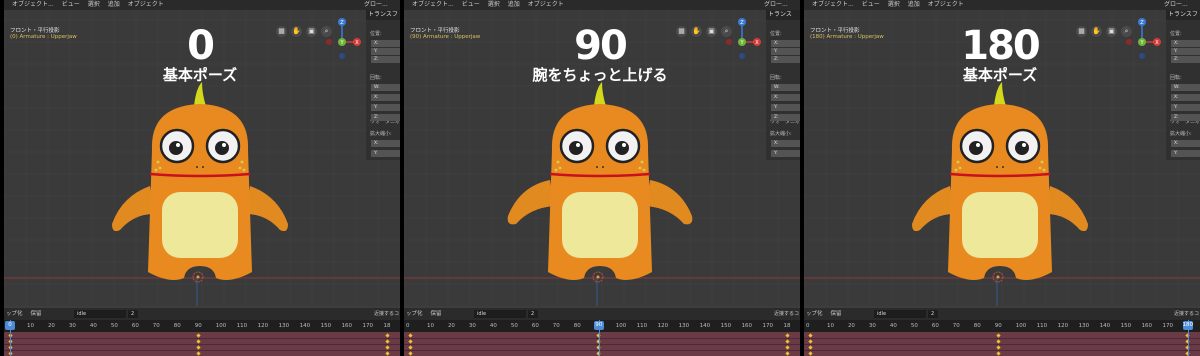  Describe the element at coordinates (598, 325) in the screenshot. I see `current-frame-indicator: 90` at that location.